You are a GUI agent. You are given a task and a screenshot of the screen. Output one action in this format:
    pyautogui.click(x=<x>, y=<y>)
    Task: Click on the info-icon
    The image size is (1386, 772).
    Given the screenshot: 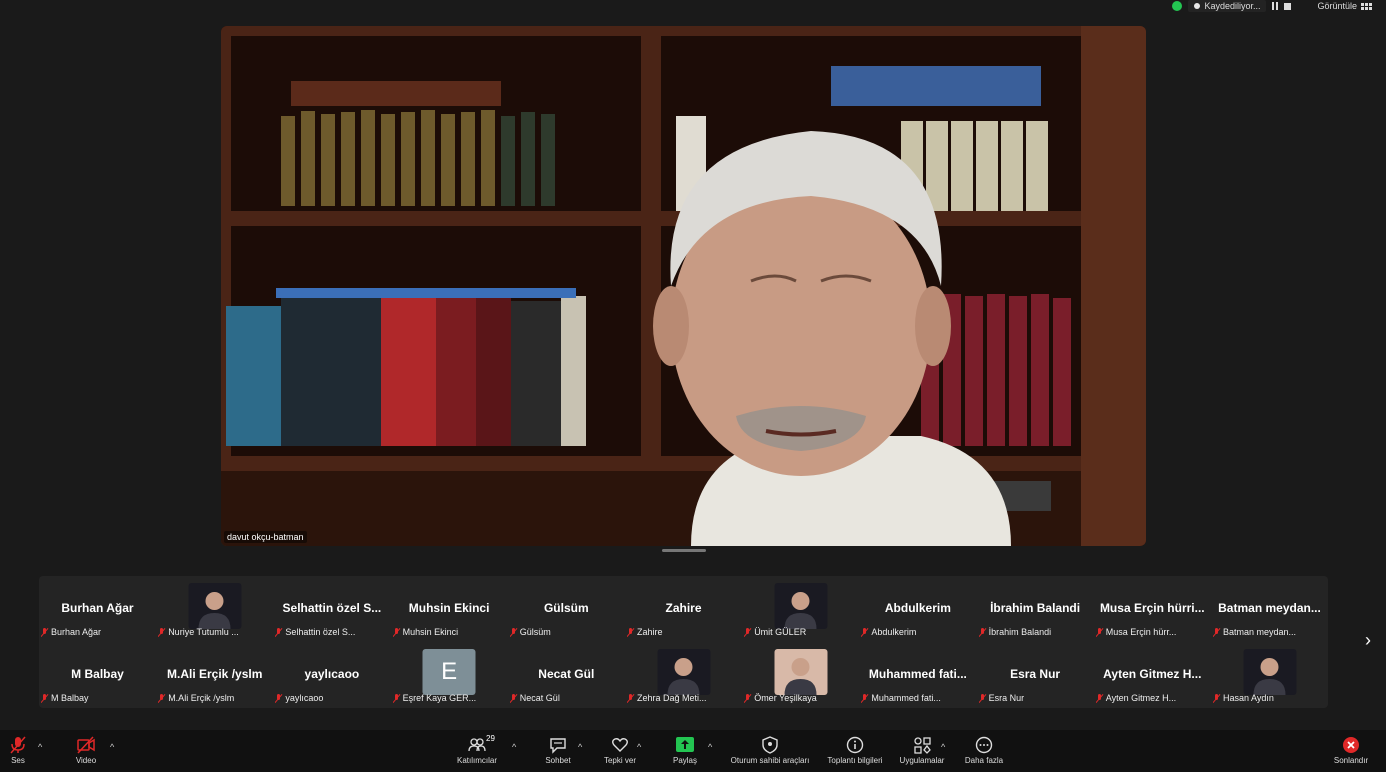 What is the action you would take?
    pyautogui.click(x=855, y=745)
    